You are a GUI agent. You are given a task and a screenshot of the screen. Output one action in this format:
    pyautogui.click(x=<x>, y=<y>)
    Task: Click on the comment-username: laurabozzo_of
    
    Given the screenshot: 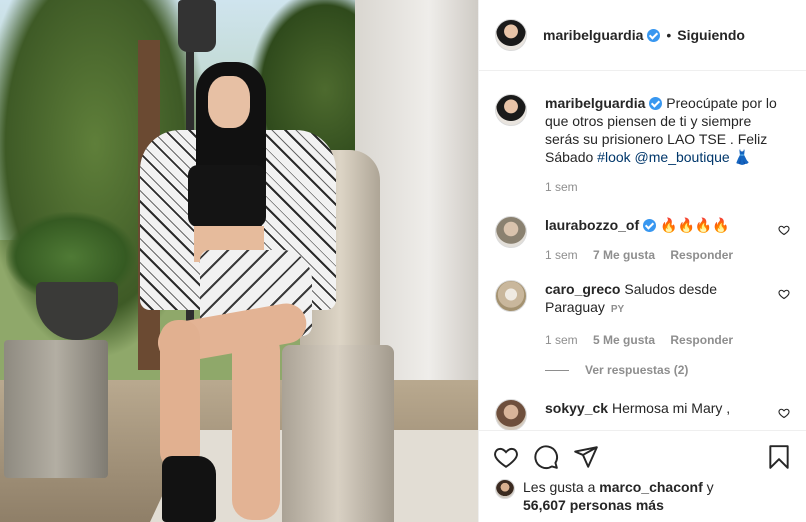 What is the action you would take?
    pyautogui.click(x=592, y=225)
    